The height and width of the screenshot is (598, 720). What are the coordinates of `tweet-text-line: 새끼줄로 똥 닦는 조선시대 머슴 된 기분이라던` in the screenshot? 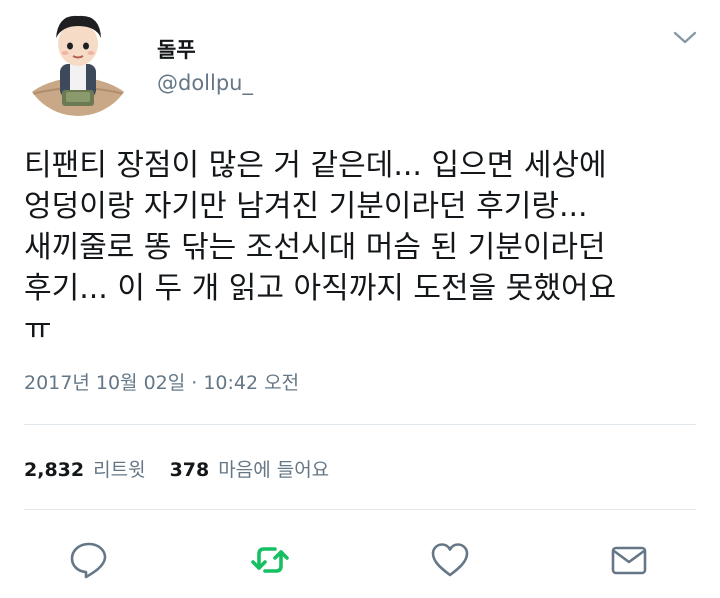 It's located at (315, 247).